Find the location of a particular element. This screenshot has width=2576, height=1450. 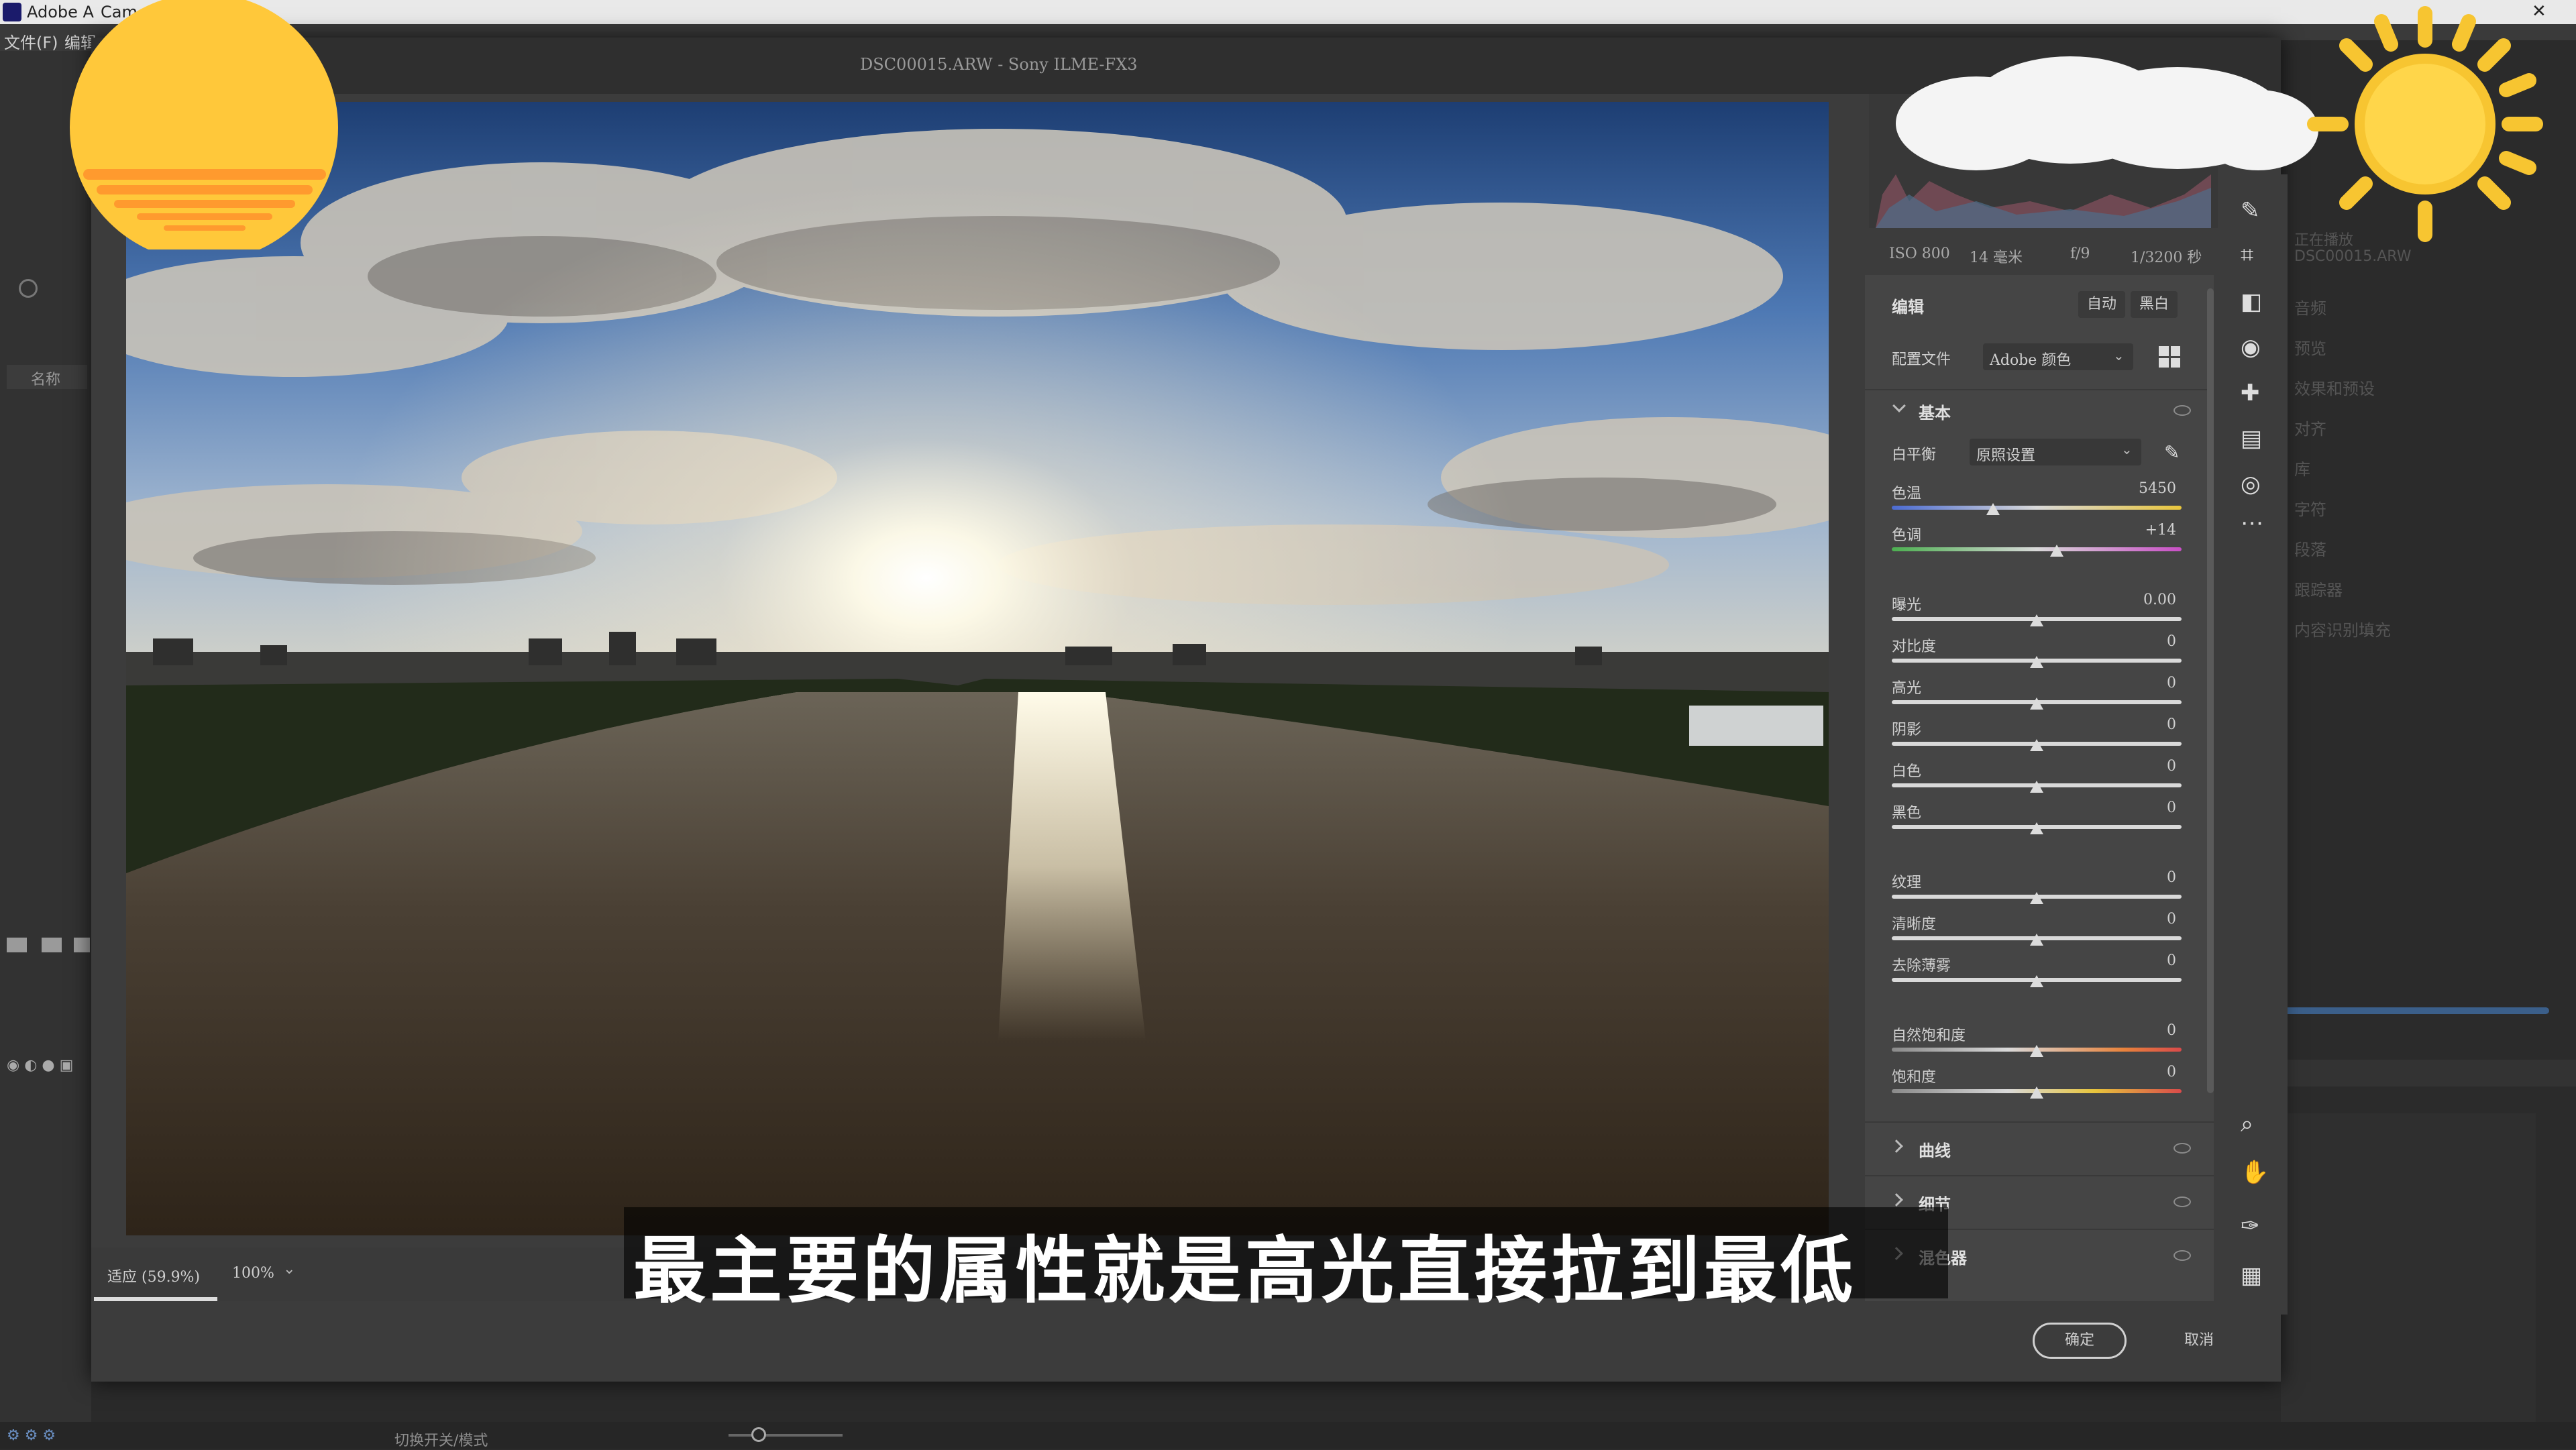

profile-browser-icon is located at coordinates (2169, 357).